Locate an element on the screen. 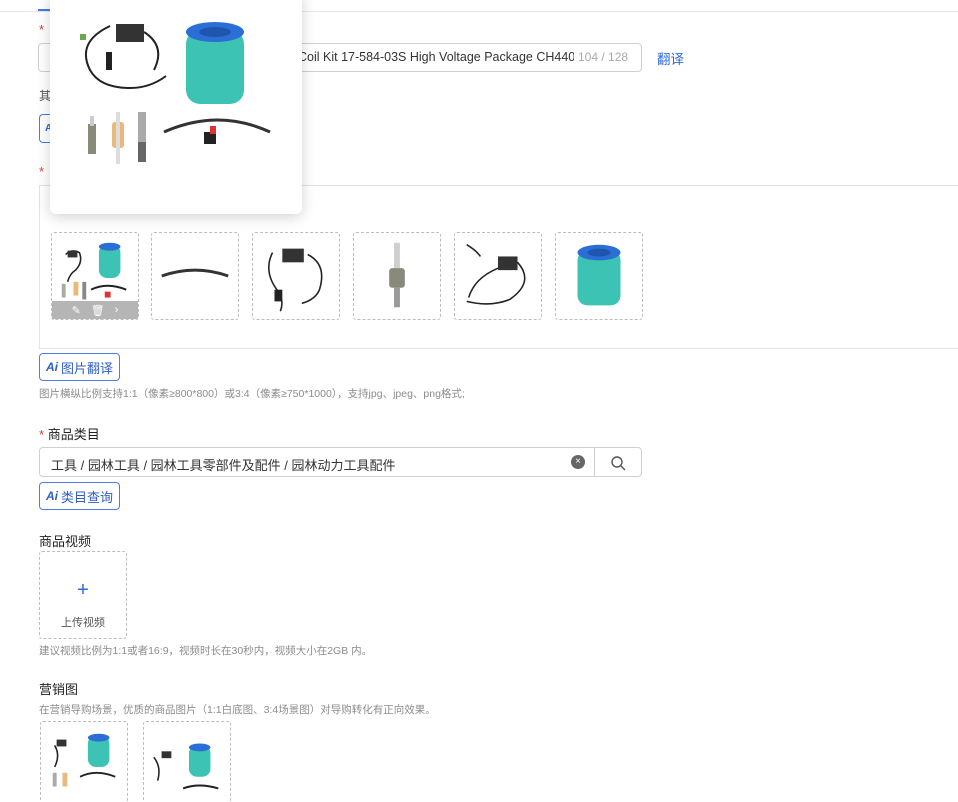  title-char-counter: 104 / 128 is located at coordinates (603, 57).